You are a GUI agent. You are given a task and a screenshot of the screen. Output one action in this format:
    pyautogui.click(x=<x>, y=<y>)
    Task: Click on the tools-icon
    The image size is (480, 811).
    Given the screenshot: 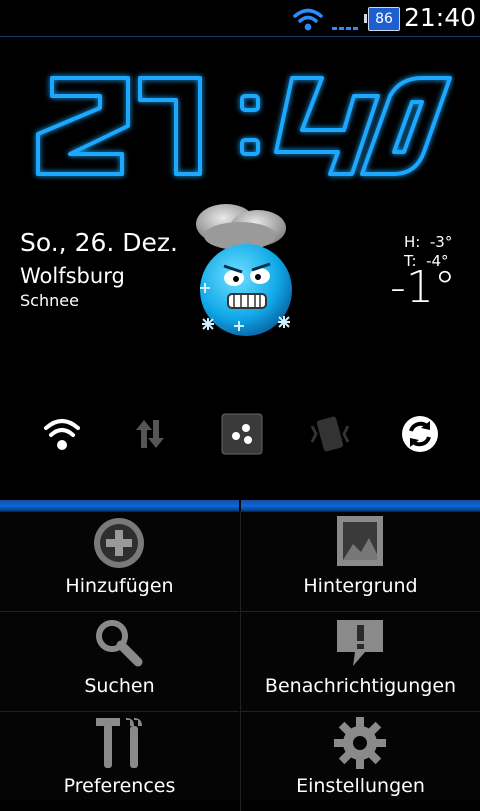 What is the action you would take?
    pyautogui.click(x=119, y=743)
    